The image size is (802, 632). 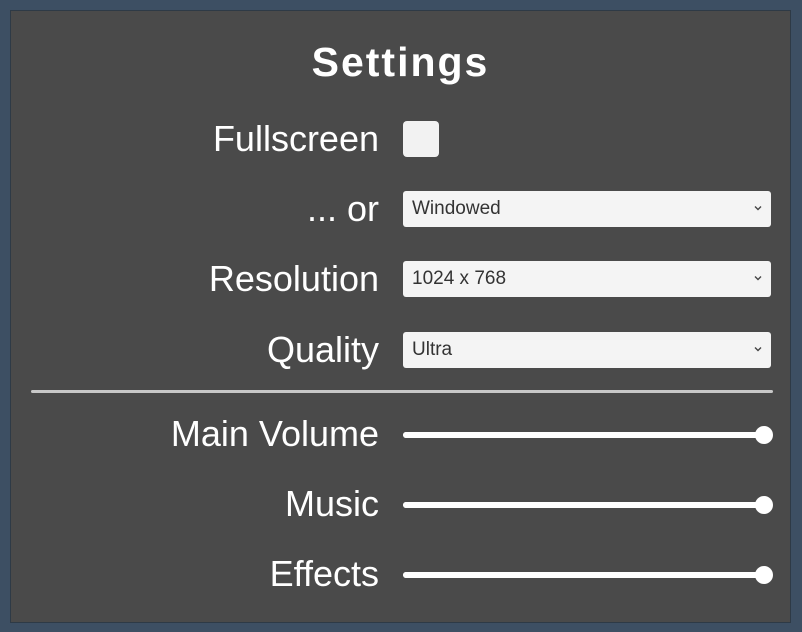 What do you see at coordinates (400, 62) in the screenshot?
I see `page-title: Settings` at bounding box center [400, 62].